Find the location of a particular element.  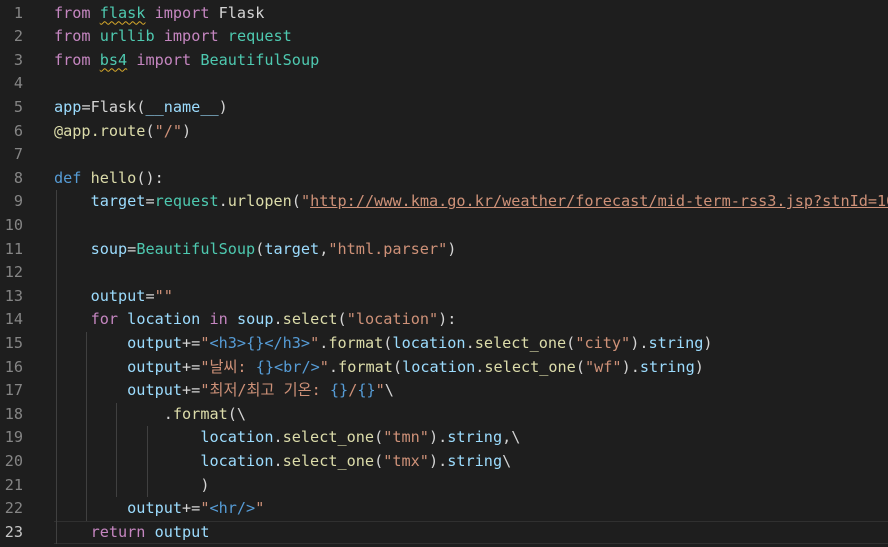

code-line: 22 output+="<hr/>" is located at coordinates (444, 509).